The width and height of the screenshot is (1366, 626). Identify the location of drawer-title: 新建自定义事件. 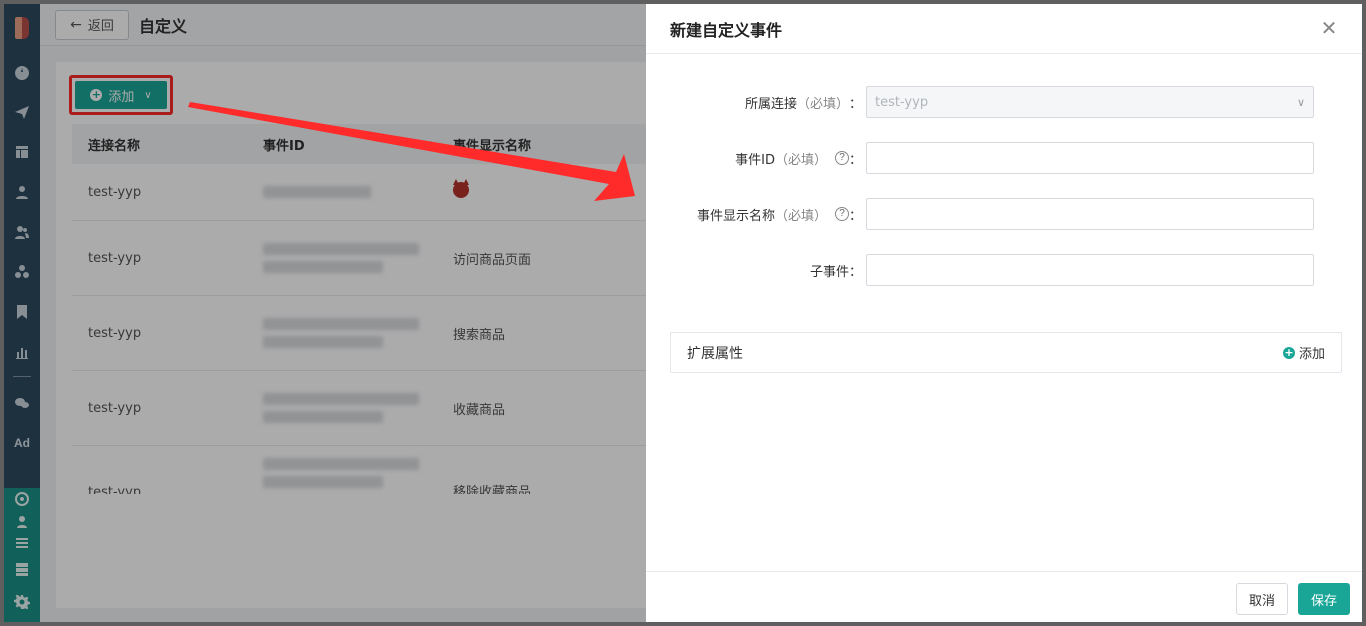
(726, 30).